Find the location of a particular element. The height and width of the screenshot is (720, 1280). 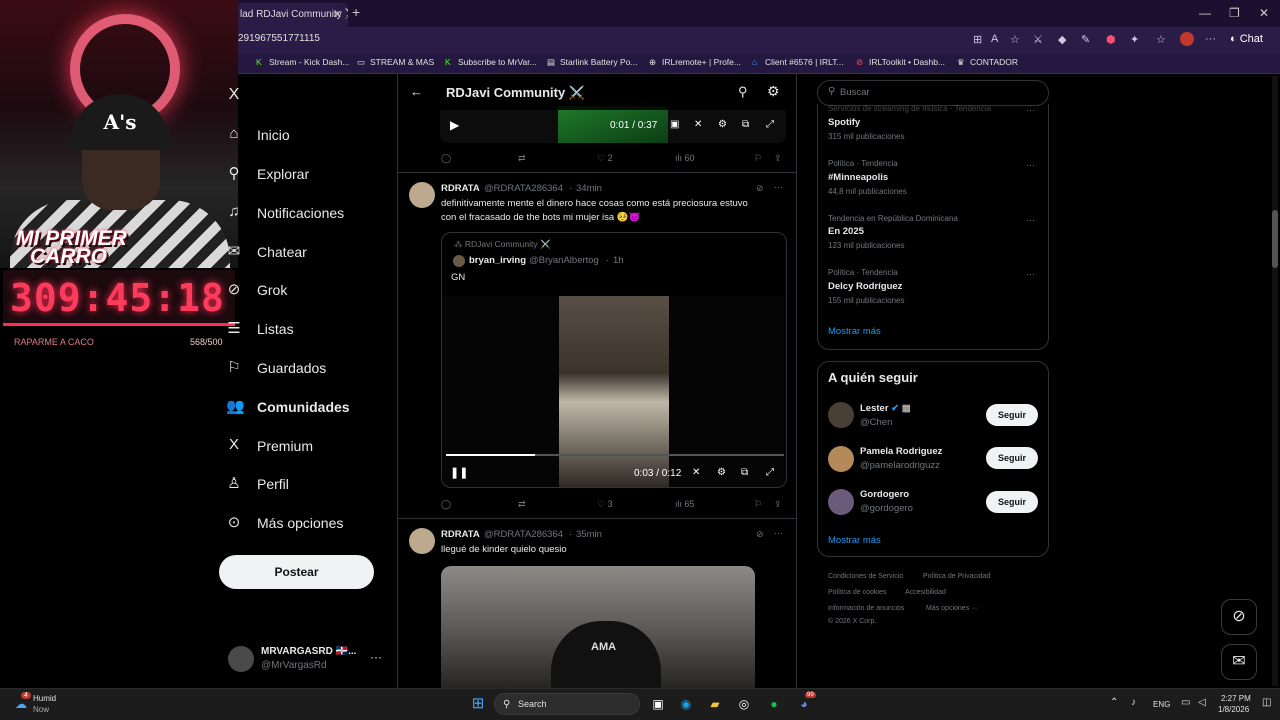

close-tab-icon: ✕ is located at coordinates (337, 14).